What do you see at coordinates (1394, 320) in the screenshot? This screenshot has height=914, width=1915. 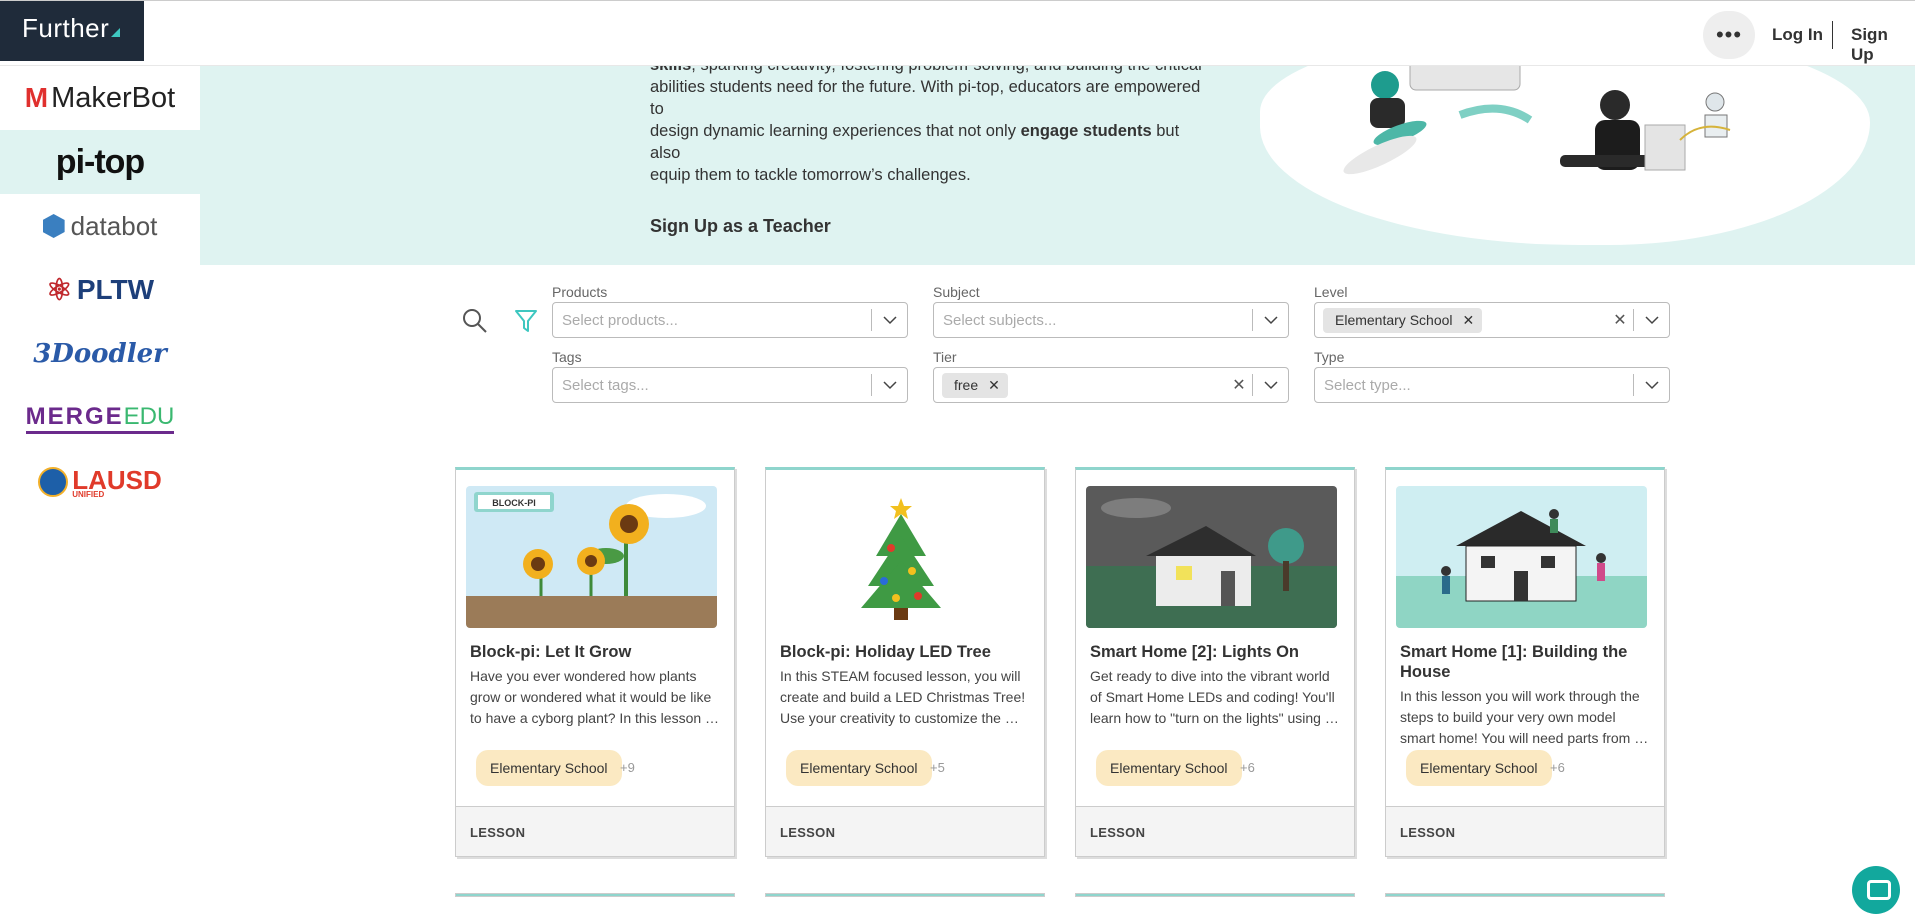 I see `level-chip-label: Elementary School` at bounding box center [1394, 320].